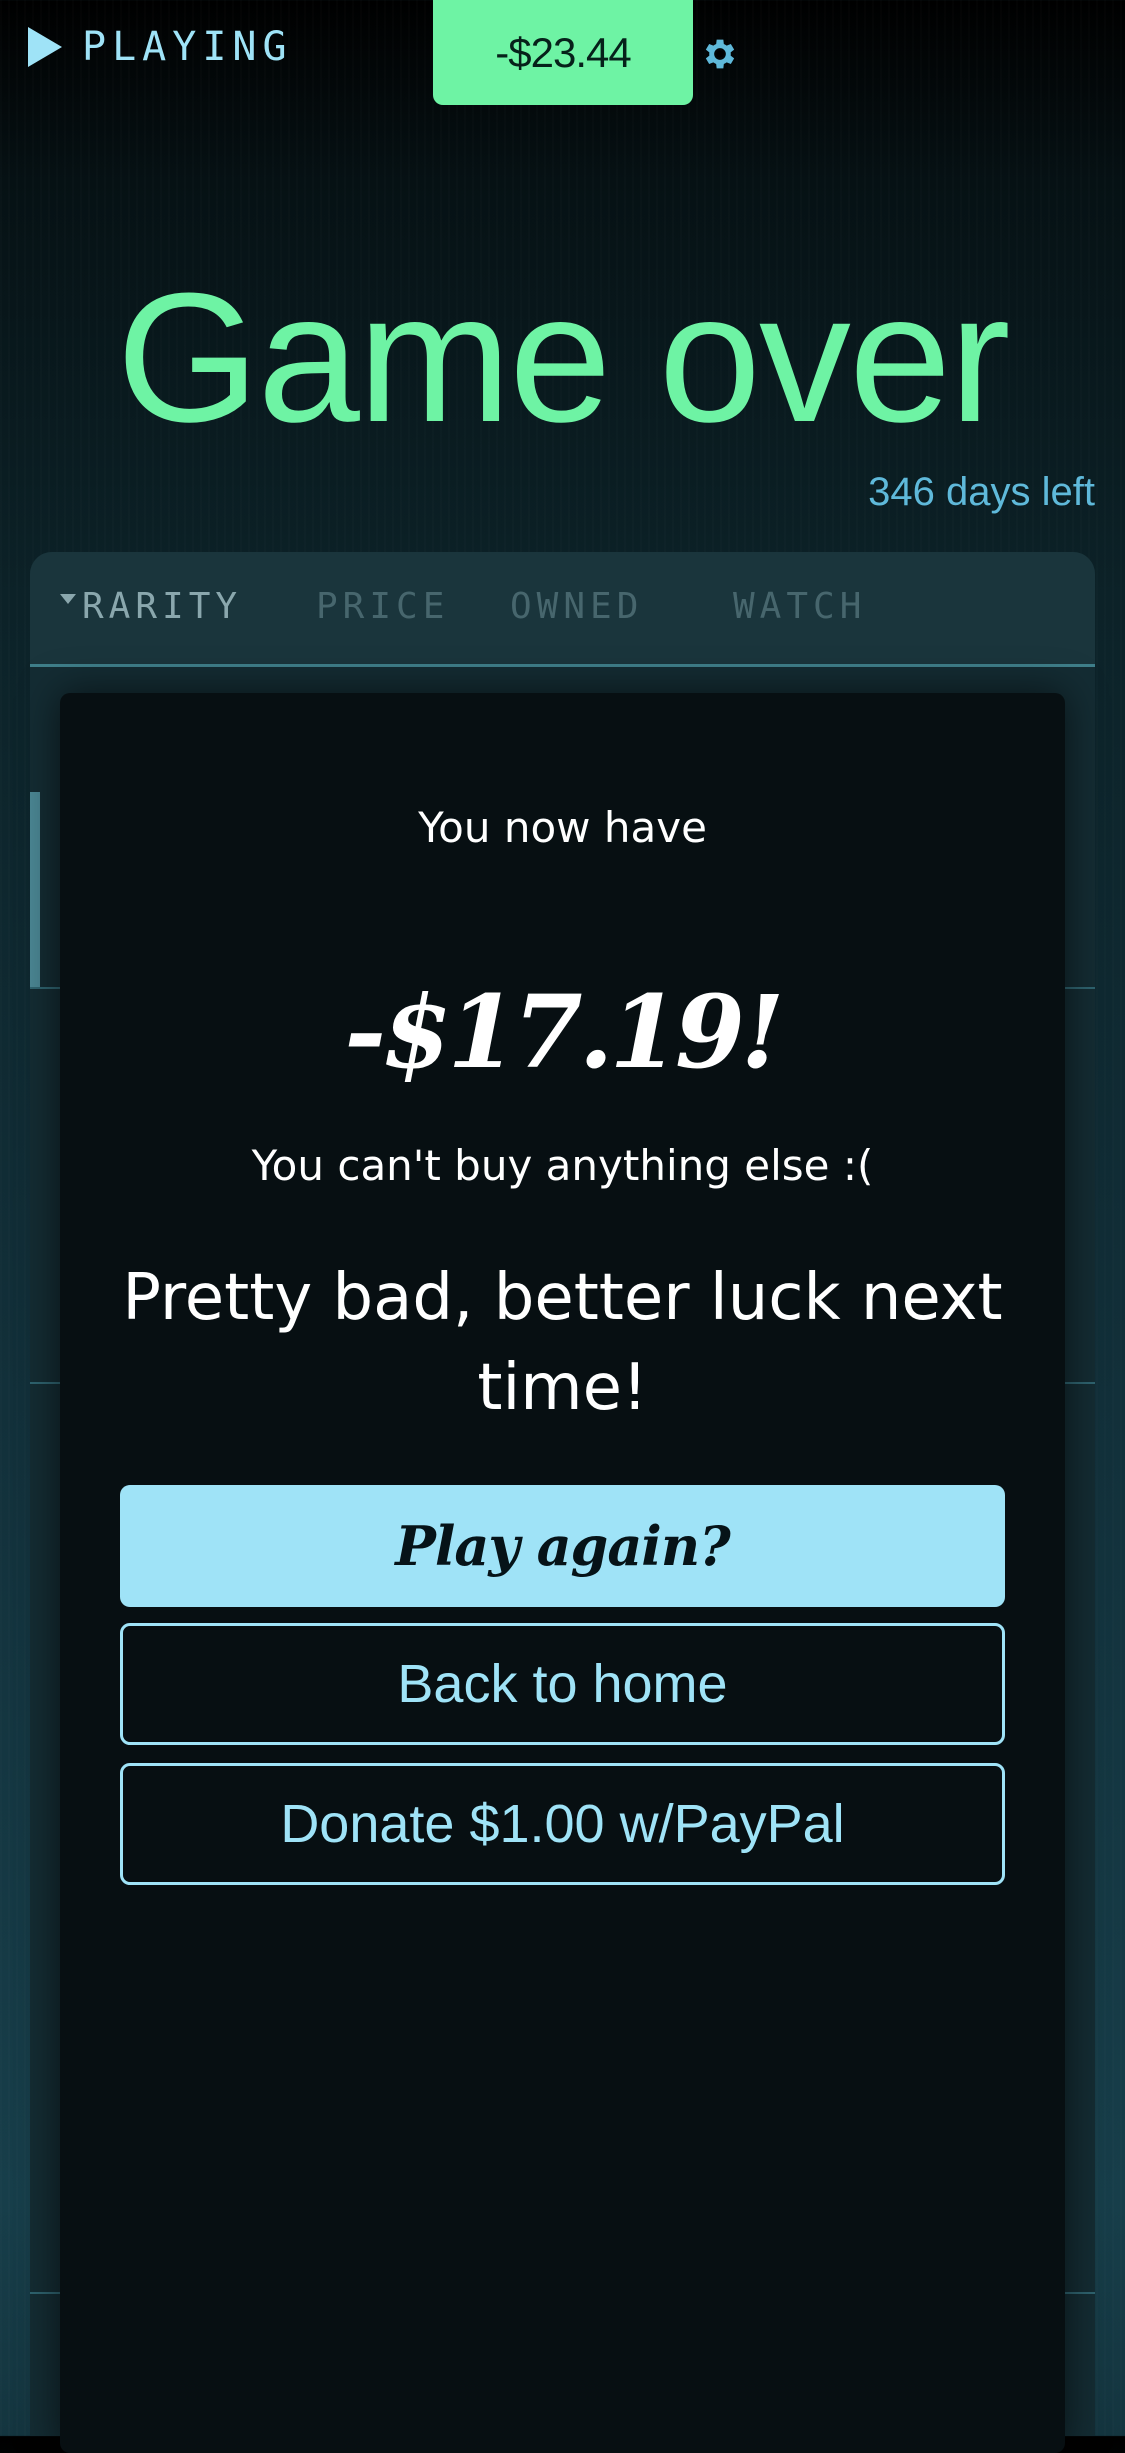  Describe the element at coordinates (563, 52) in the screenshot. I see `balance-badge: -$23.44` at that location.